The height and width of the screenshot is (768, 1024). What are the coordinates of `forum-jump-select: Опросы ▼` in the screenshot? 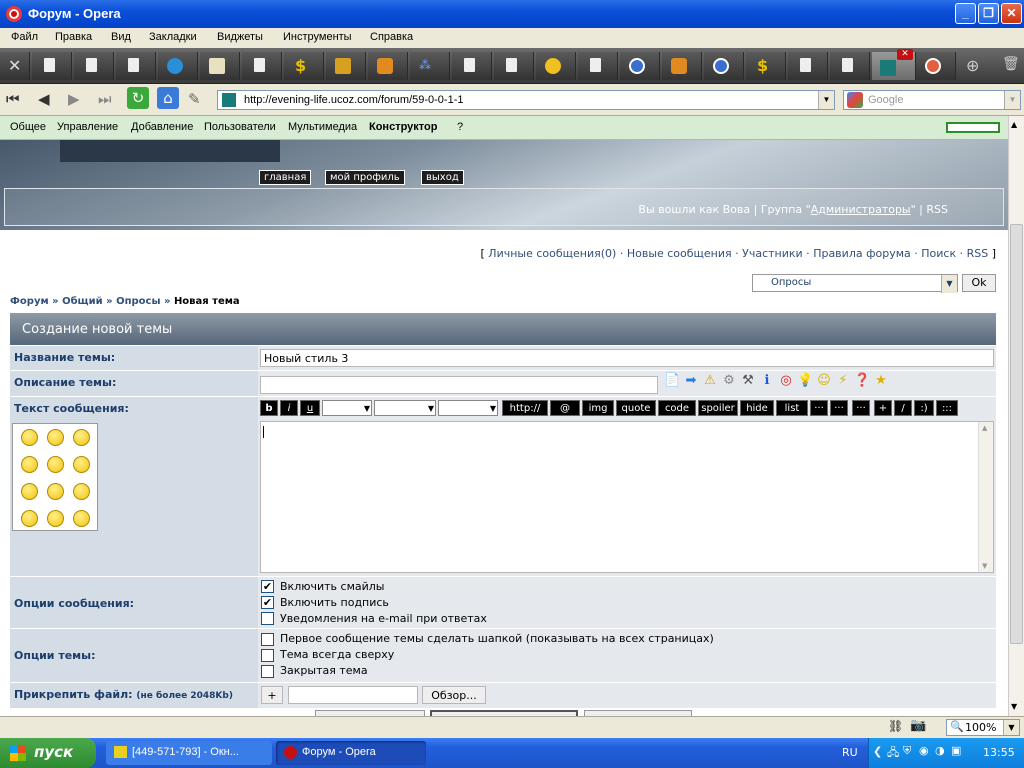 It's located at (855, 283).